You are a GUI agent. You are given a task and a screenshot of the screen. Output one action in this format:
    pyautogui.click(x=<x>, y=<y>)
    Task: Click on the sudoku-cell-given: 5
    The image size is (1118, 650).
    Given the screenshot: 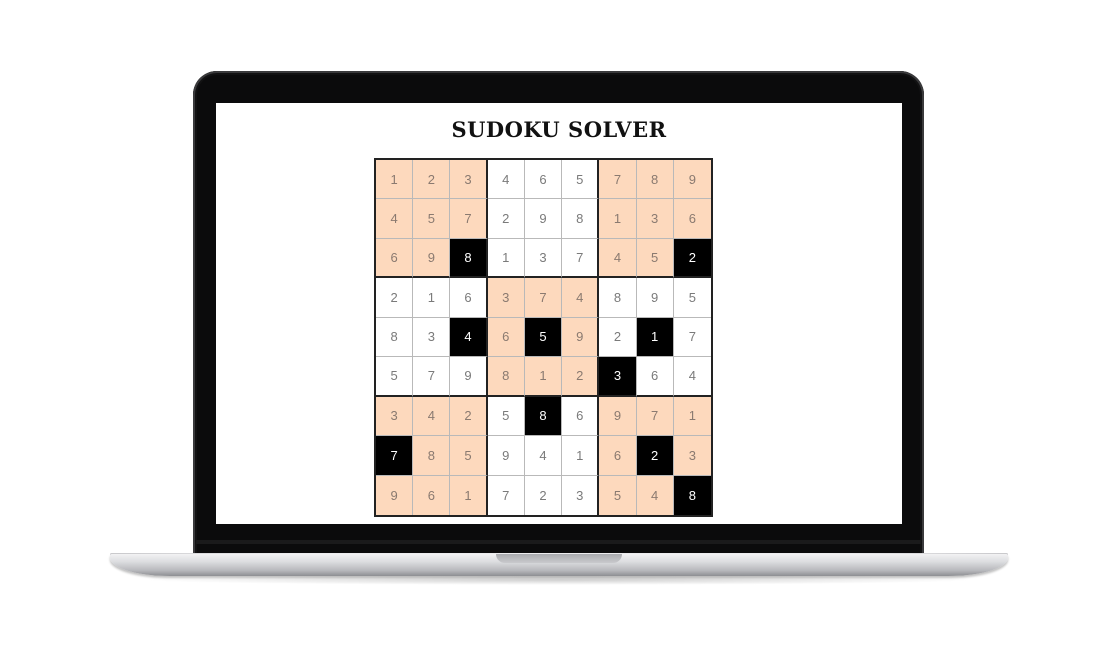 What is the action you would take?
    pyautogui.click(x=543, y=337)
    